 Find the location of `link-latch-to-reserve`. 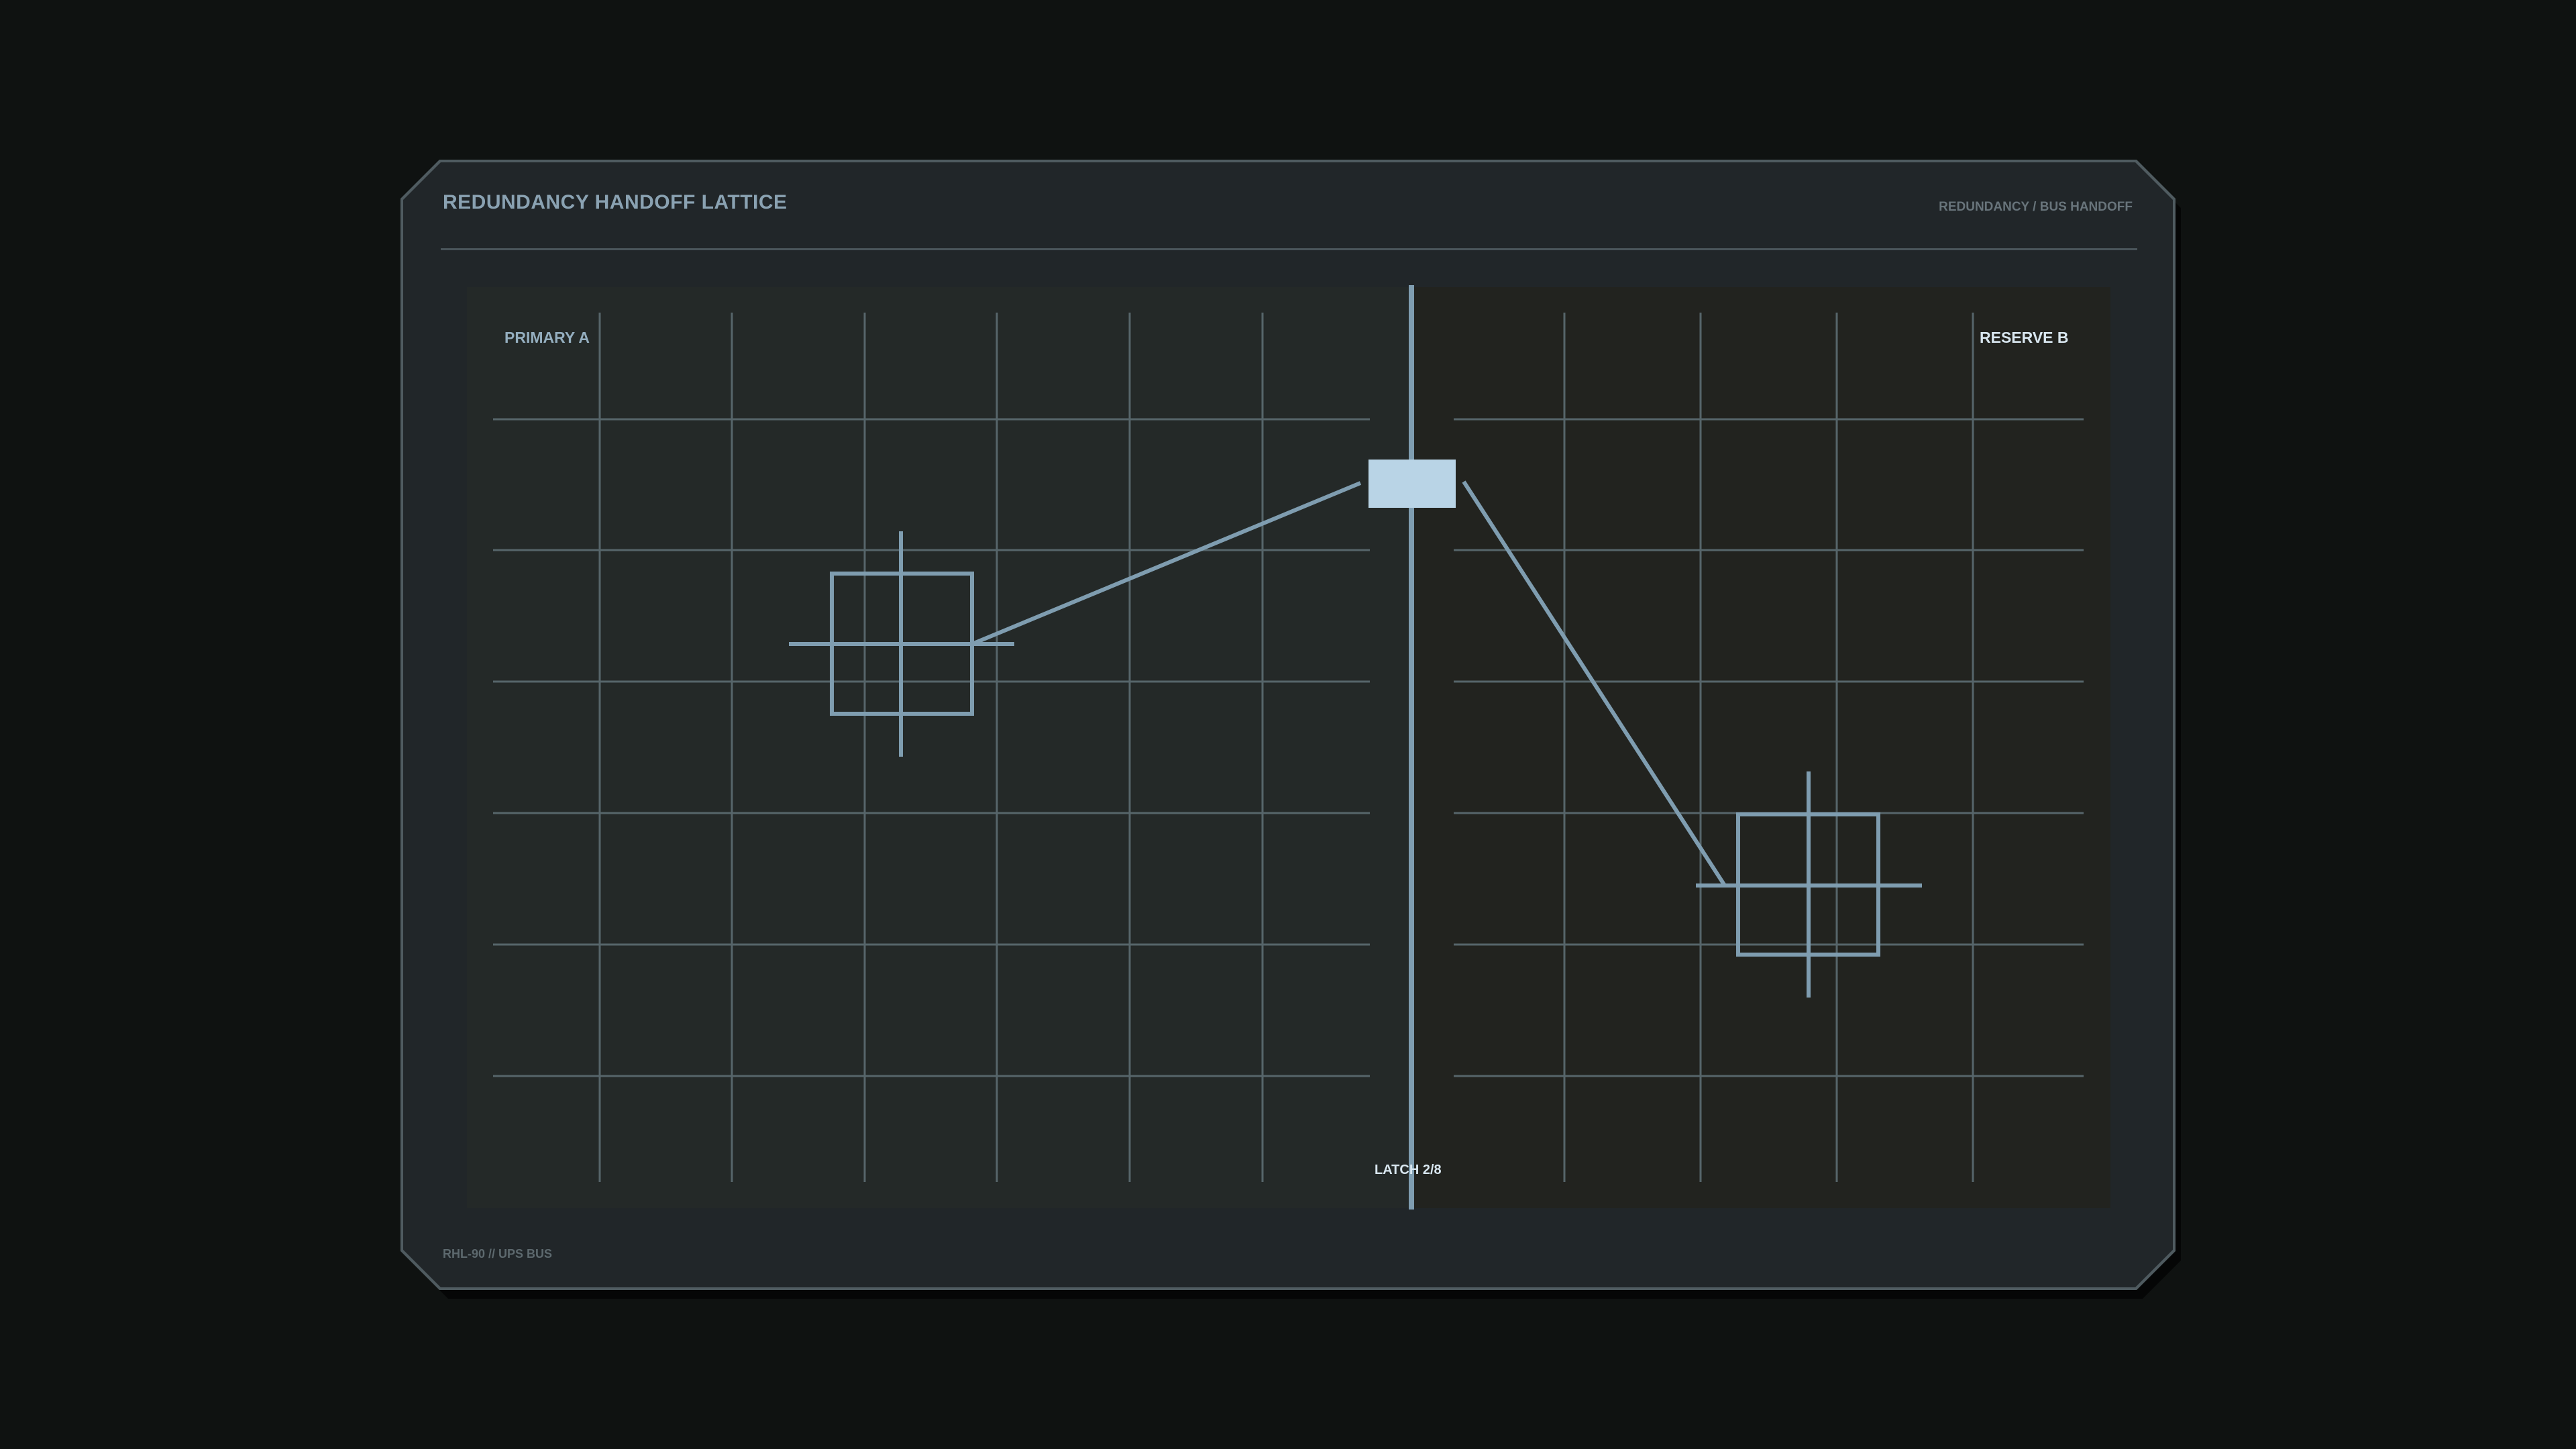

link-latch-to-reserve is located at coordinates (1594, 683).